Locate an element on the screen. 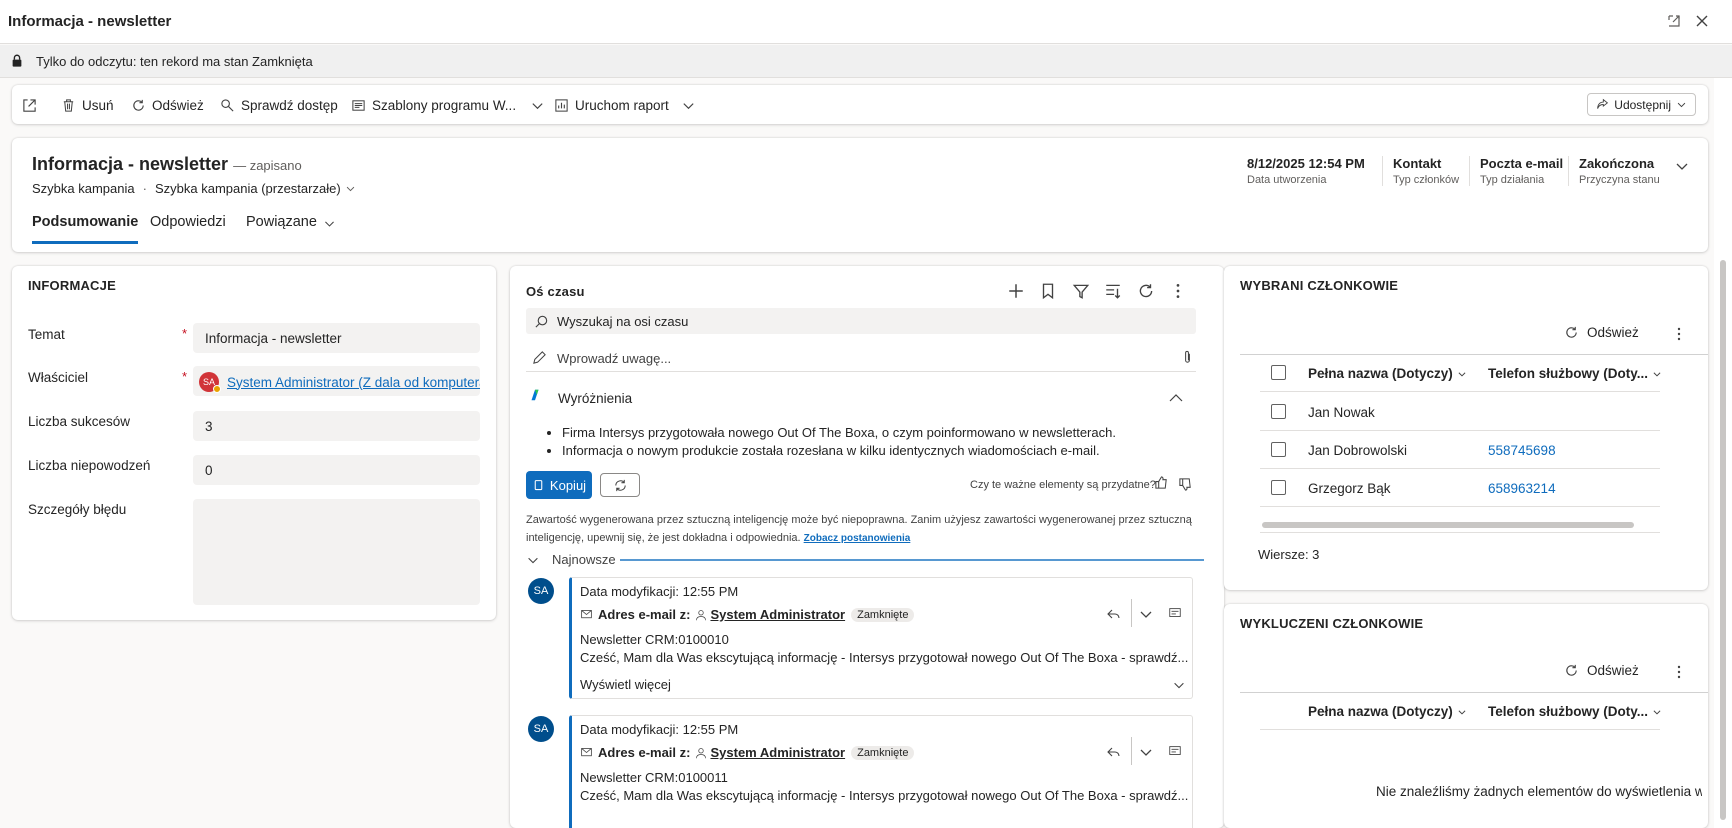 This screenshot has height=828, width=1732. run-report-dropdown: Uruchom raport is located at coordinates (625, 105).